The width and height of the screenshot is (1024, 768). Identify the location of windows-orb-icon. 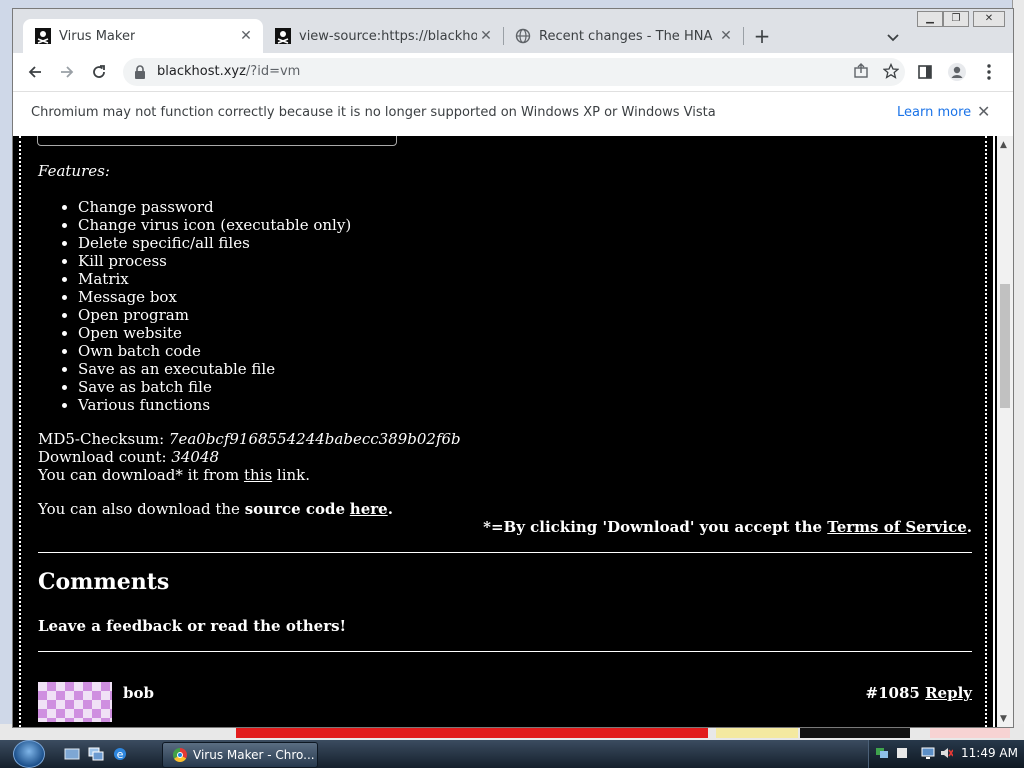
(29, 754).